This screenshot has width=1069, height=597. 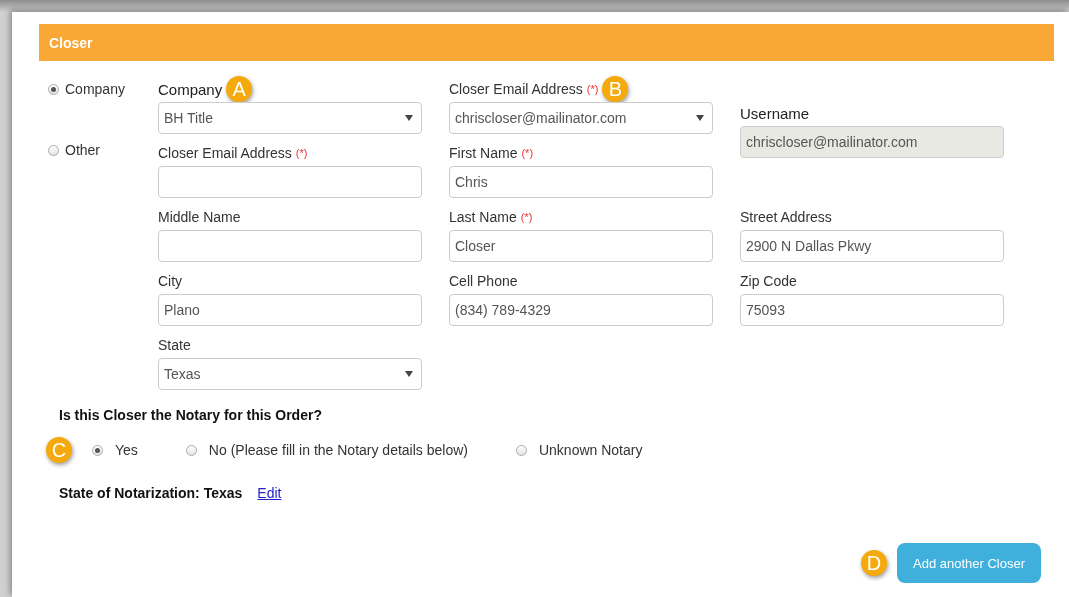 I want to click on radio-option: Unknown Notary, so click(x=579, y=450).